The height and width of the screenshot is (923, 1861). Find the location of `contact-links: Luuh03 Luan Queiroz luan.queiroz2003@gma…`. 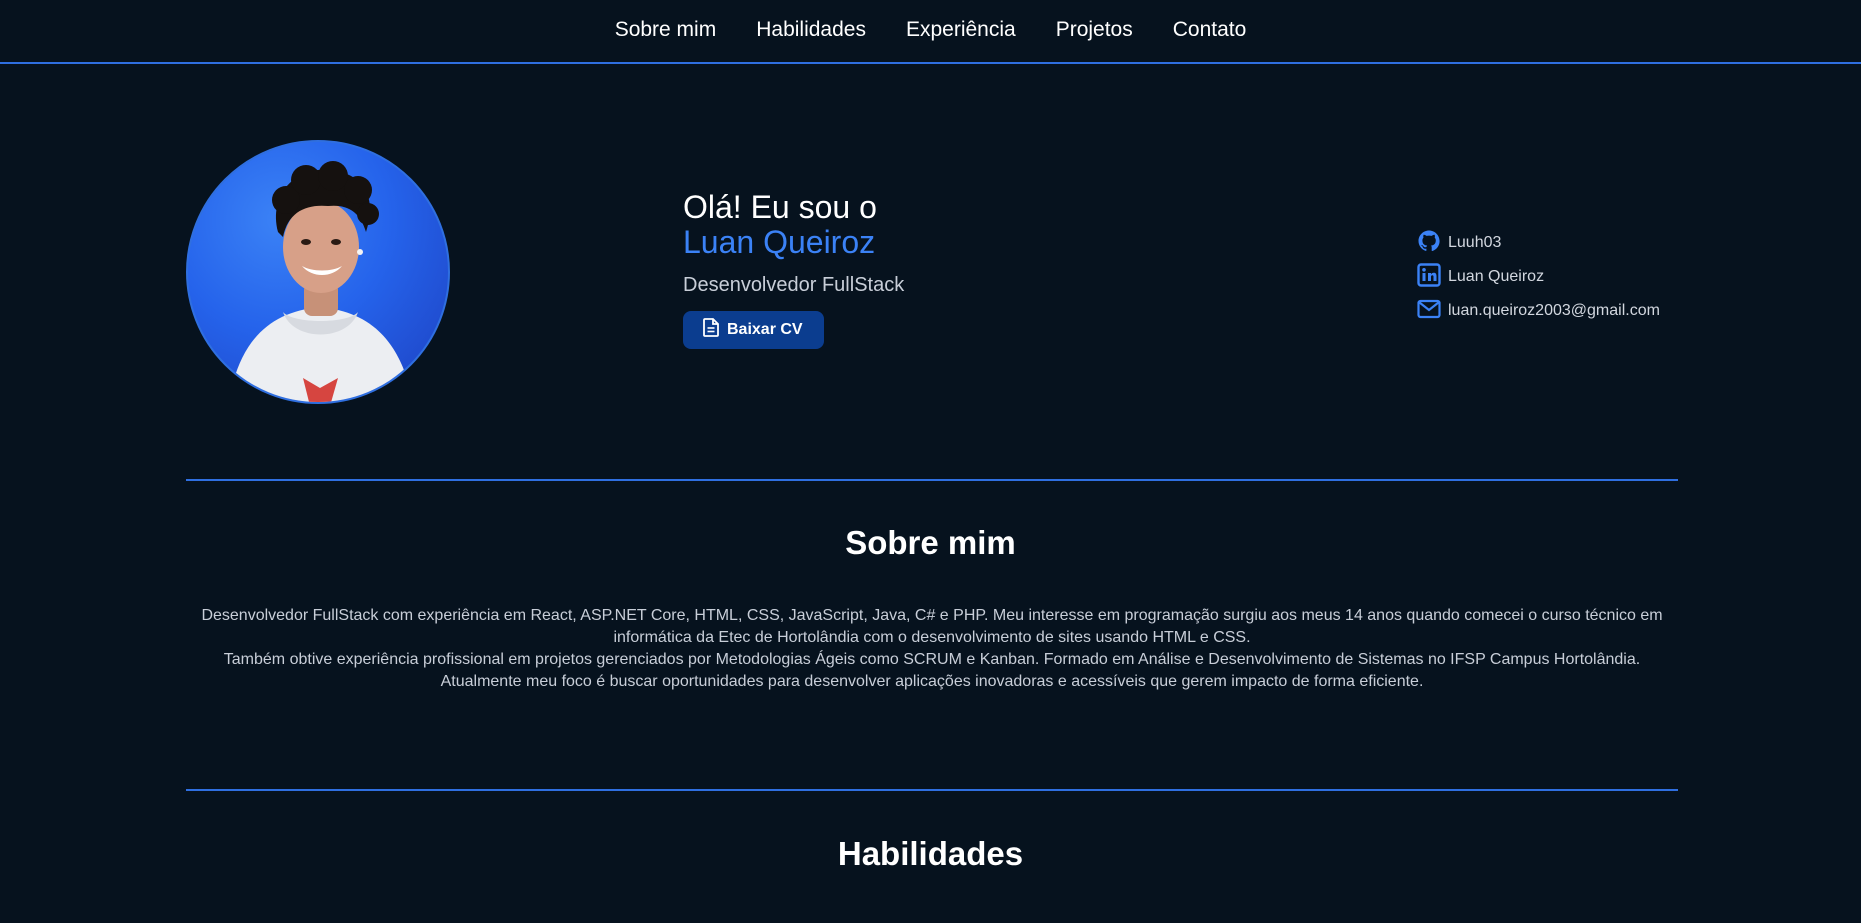

contact-links: Luuh03 Luan Queiroz luan.queiroz2003@gma… is located at coordinates (1552, 277).